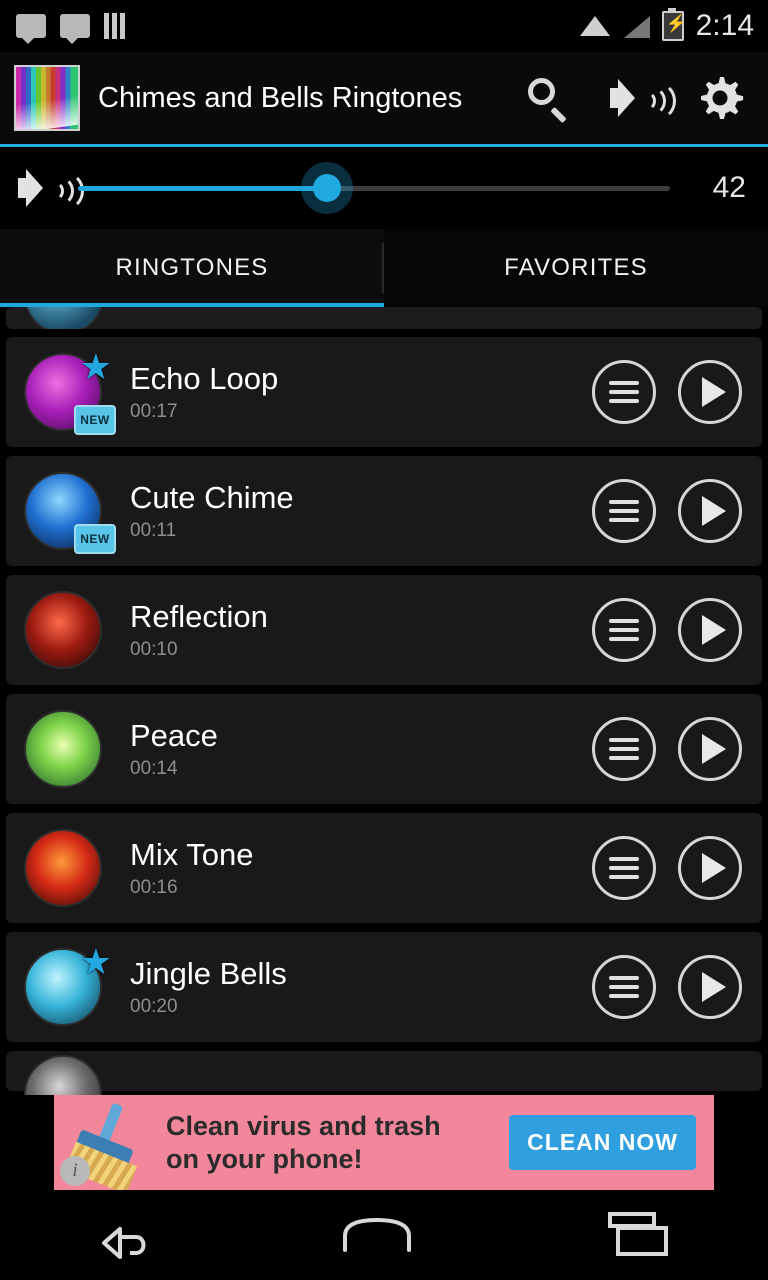  Describe the element at coordinates (361, 392) in the screenshot. I see `list-item-meta: Echo Loop 00:17` at that location.